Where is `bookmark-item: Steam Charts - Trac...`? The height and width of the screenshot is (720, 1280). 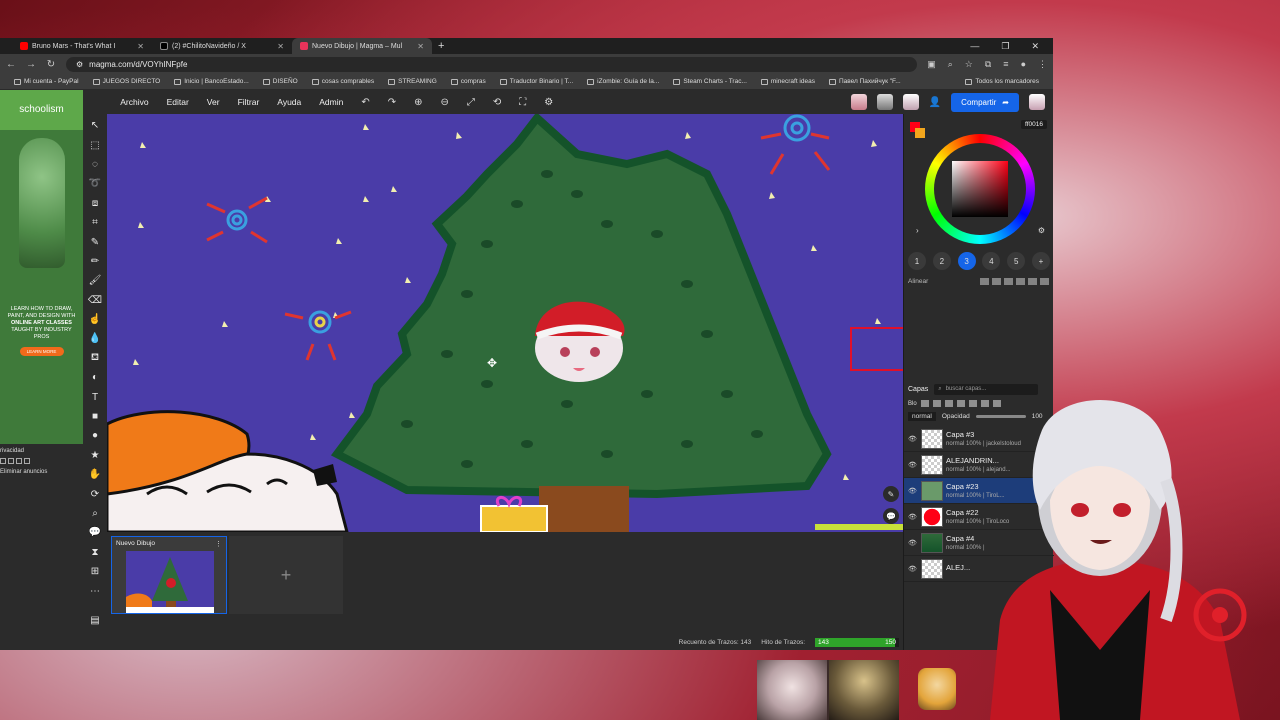 bookmark-item: Steam Charts - Trac... is located at coordinates (710, 81).